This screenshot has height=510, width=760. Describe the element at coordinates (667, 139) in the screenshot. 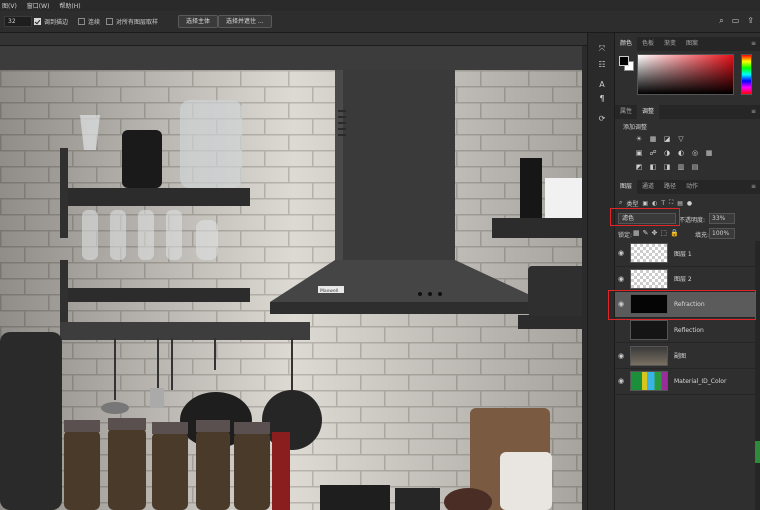

I see `curves-icon: ◪` at that location.